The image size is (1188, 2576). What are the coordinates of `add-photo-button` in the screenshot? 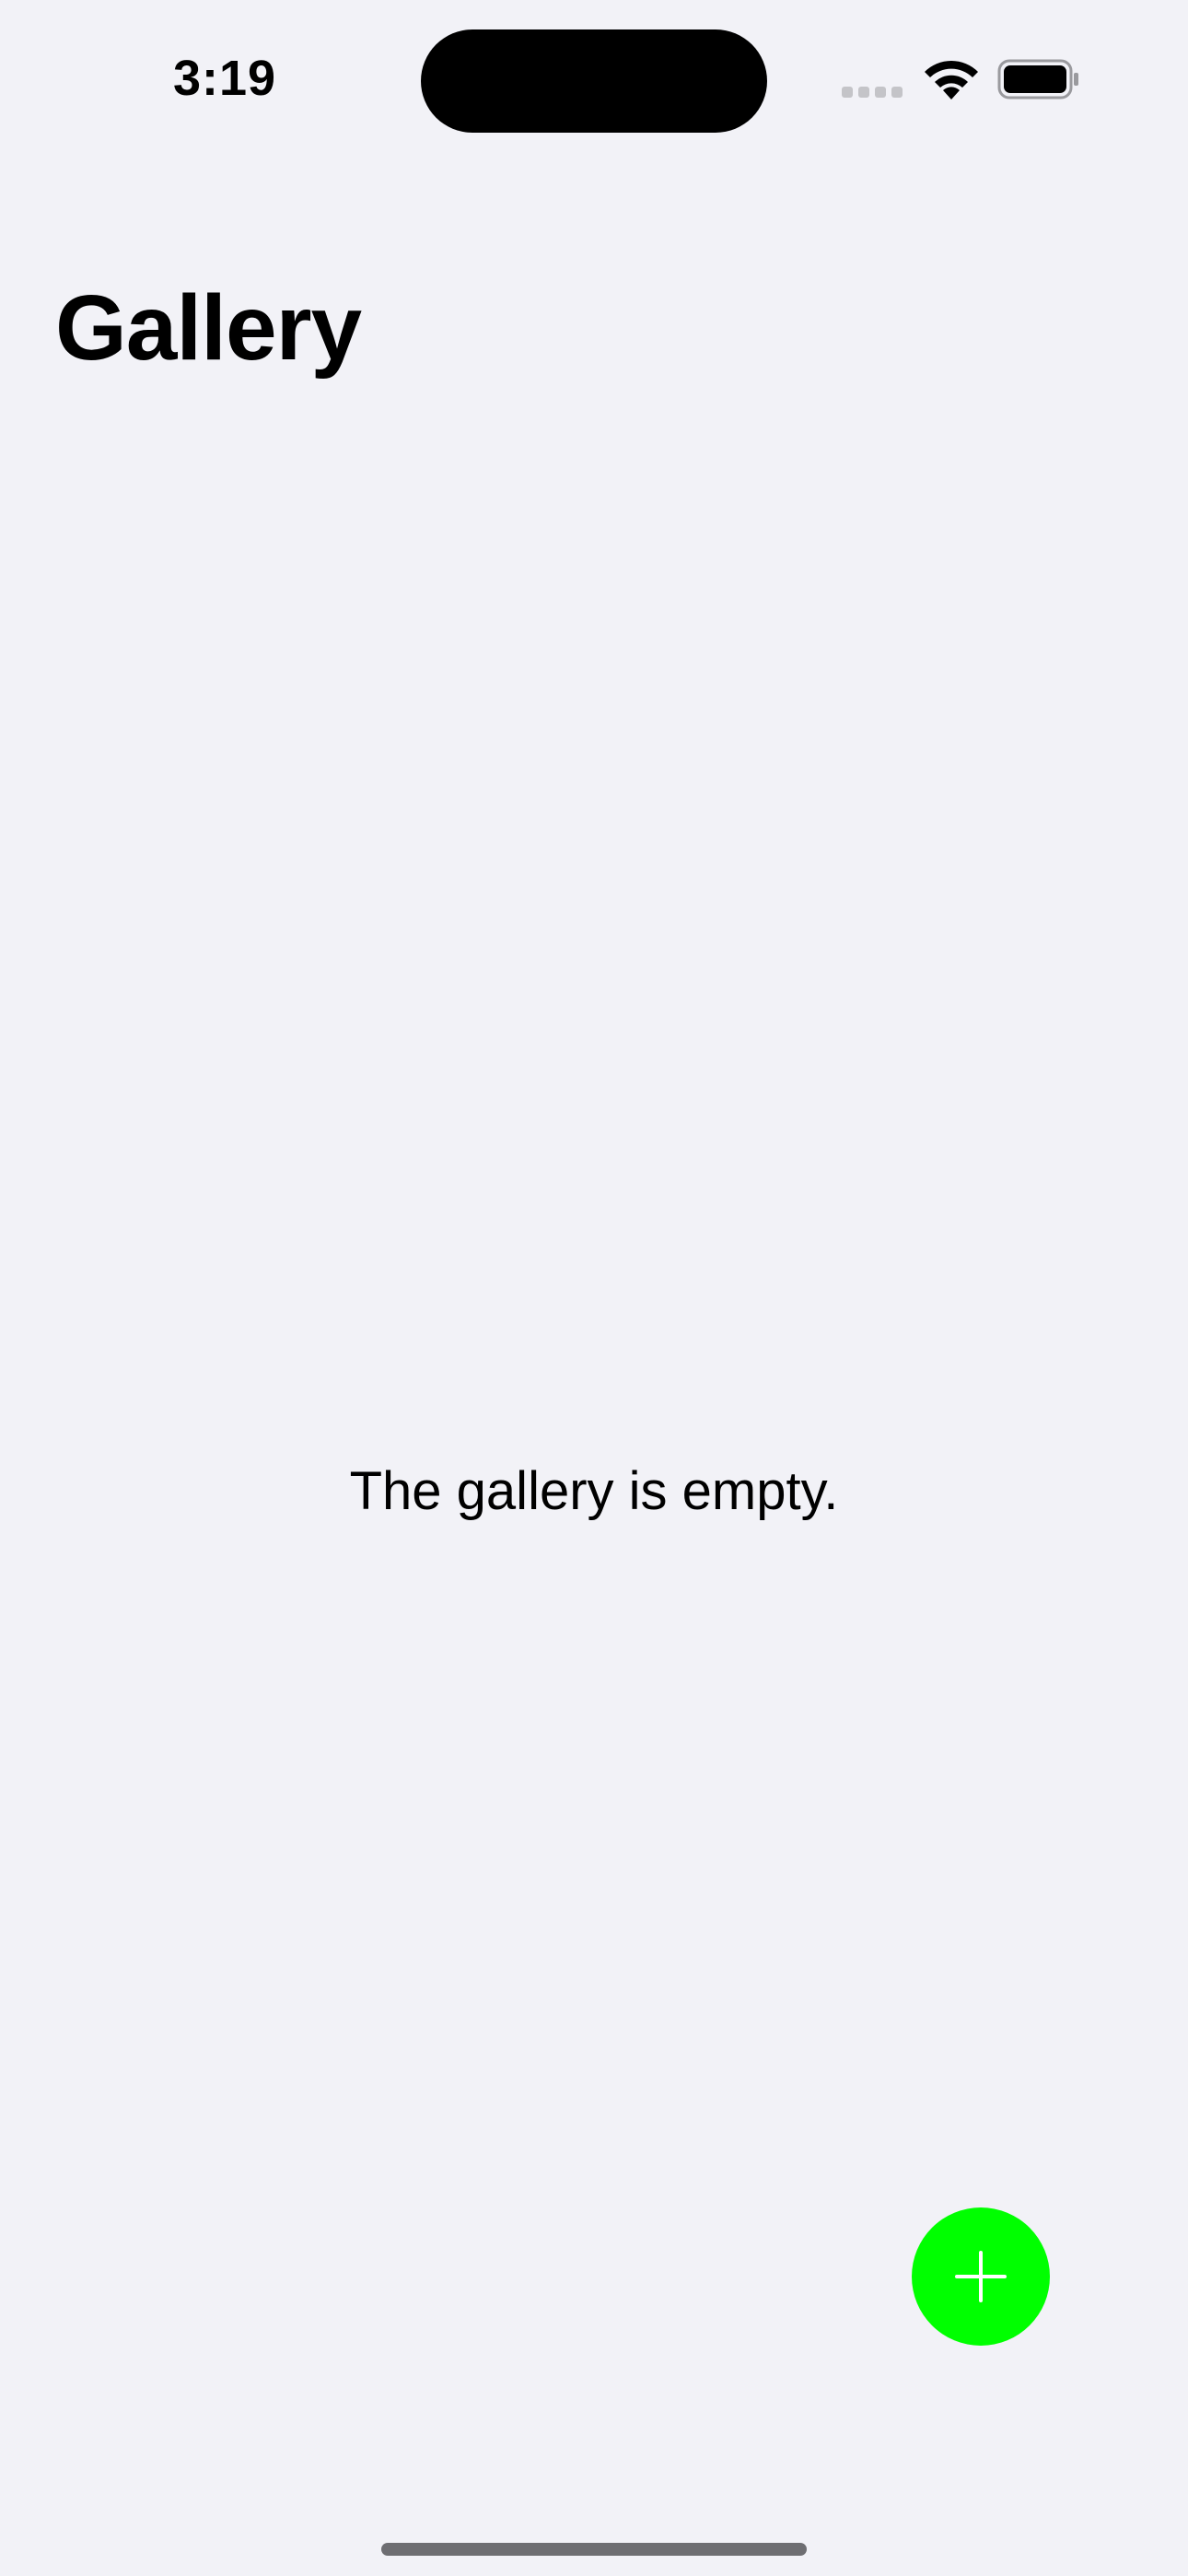 It's located at (981, 2276).